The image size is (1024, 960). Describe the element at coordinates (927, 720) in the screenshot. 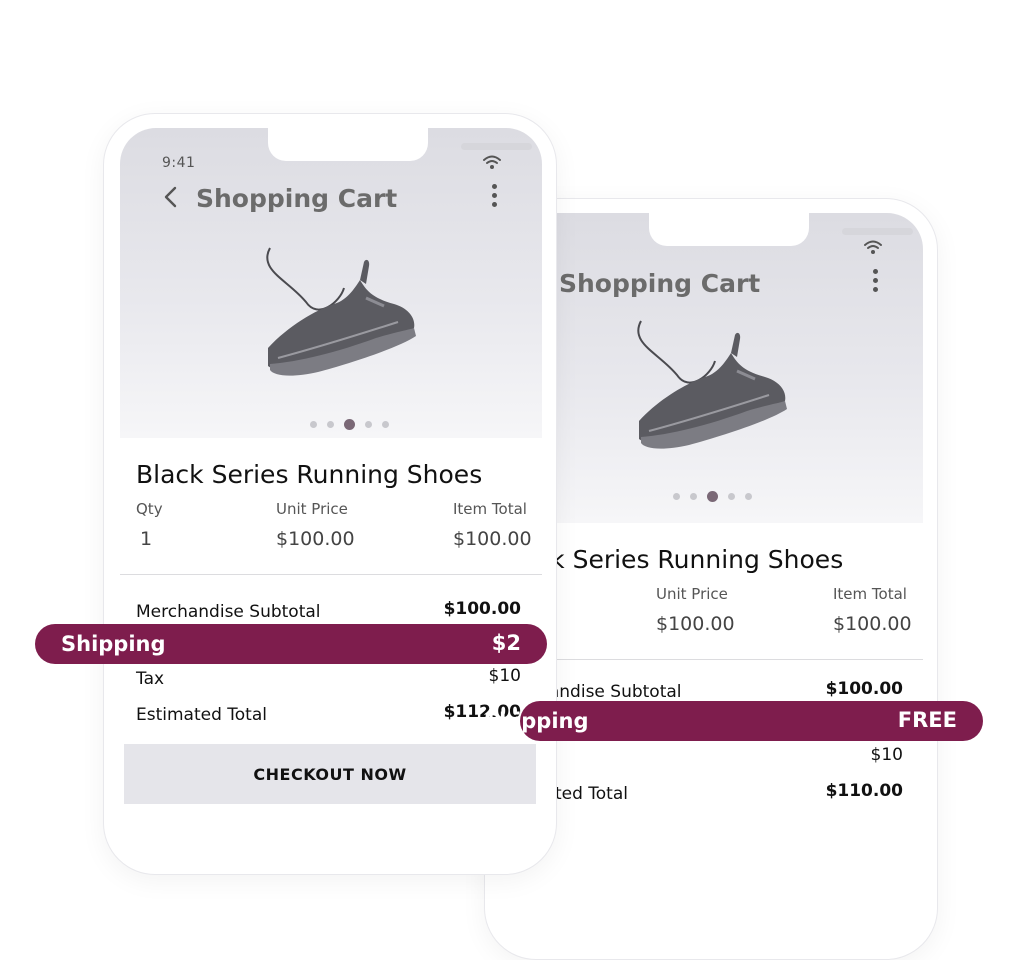

I see `shipping-value: FREE` at that location.